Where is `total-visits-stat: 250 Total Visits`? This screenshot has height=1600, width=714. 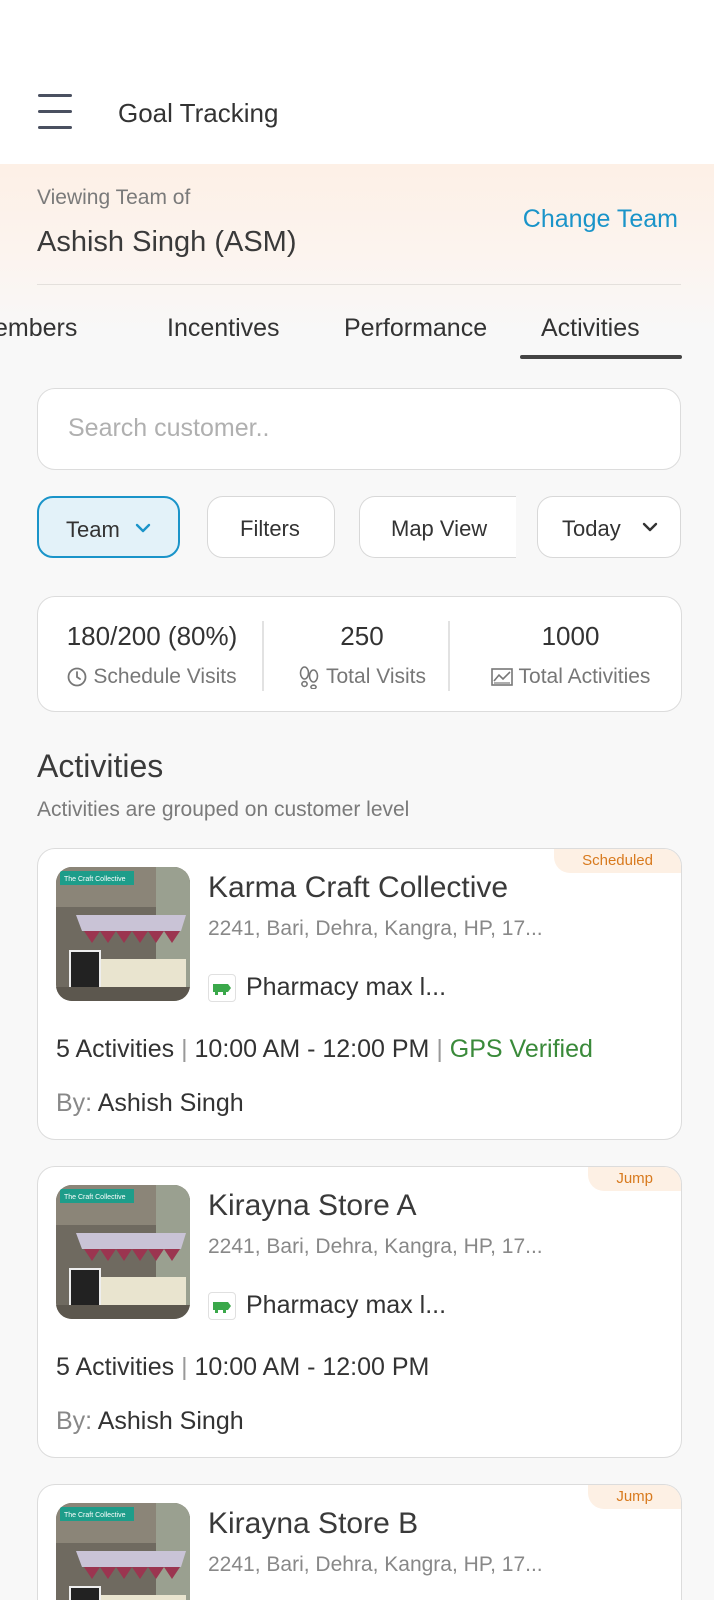
total-visits-stat: 250 Total Visits is located at coordinates (362, 655).